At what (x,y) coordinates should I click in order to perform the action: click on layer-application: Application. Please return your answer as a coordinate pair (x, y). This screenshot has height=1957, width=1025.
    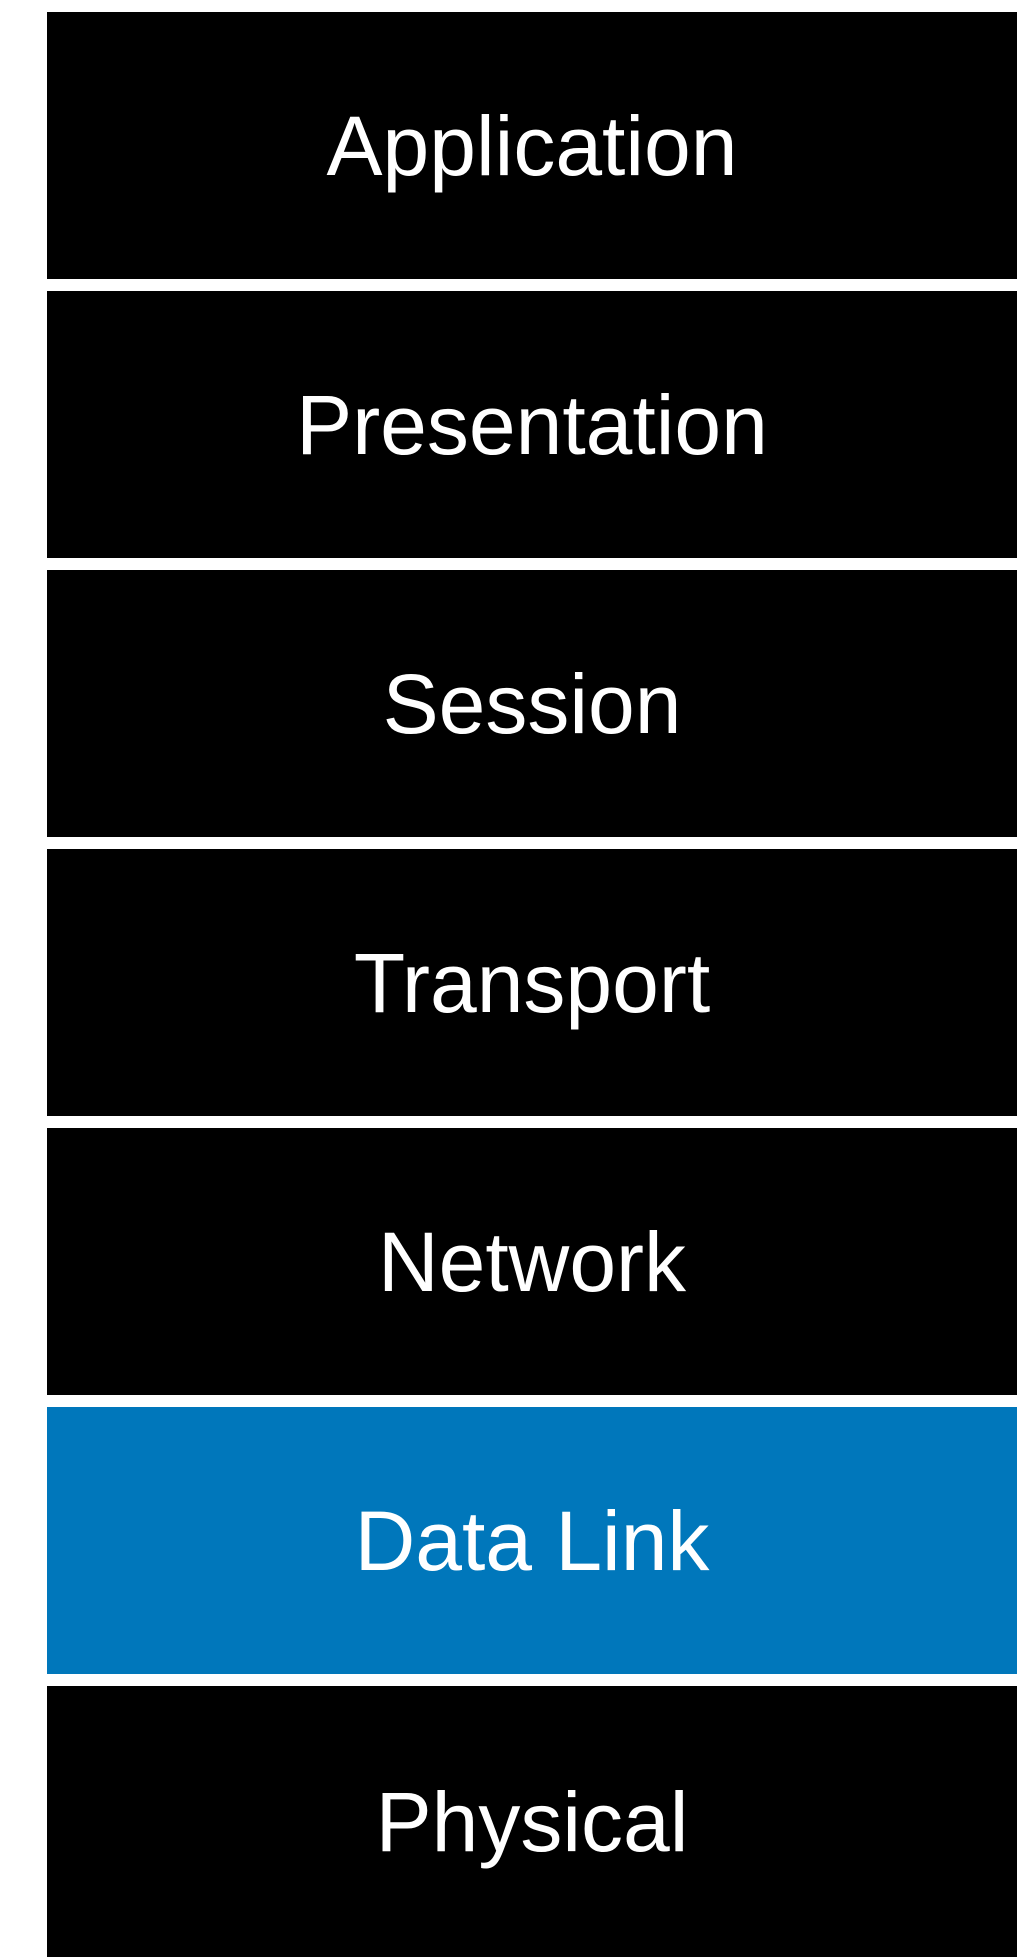
    Looking at the image, I should click on (532, 145).